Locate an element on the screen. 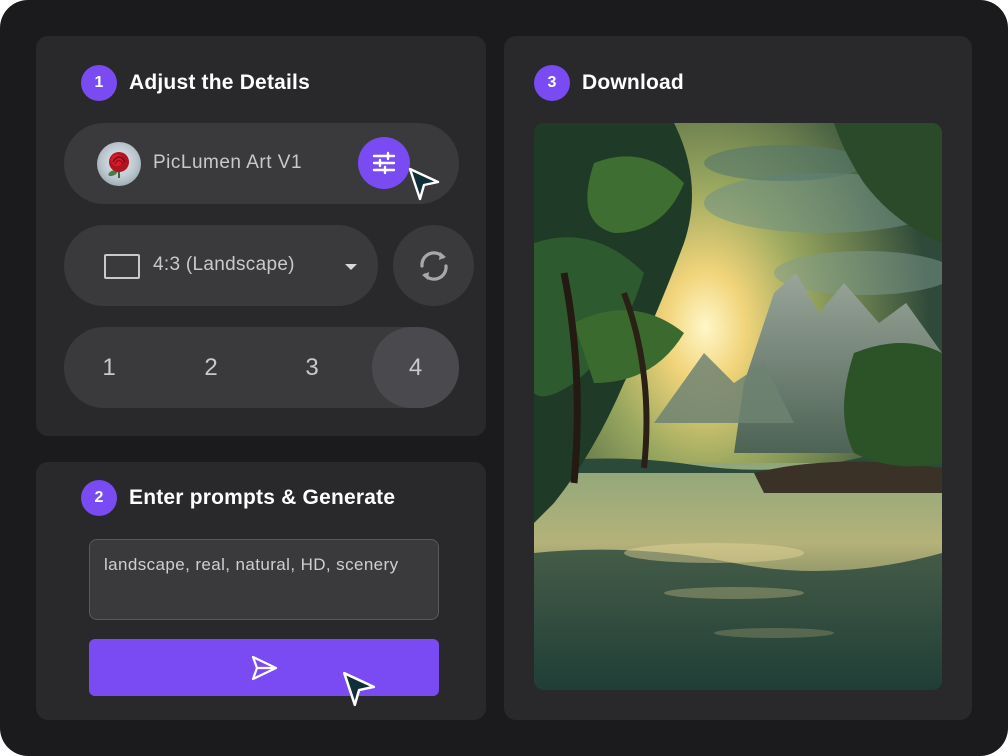 The width and height of the screenshot is (1008, 756). model-name: PicLumen Art V1 is located at coordinates (228, 162).